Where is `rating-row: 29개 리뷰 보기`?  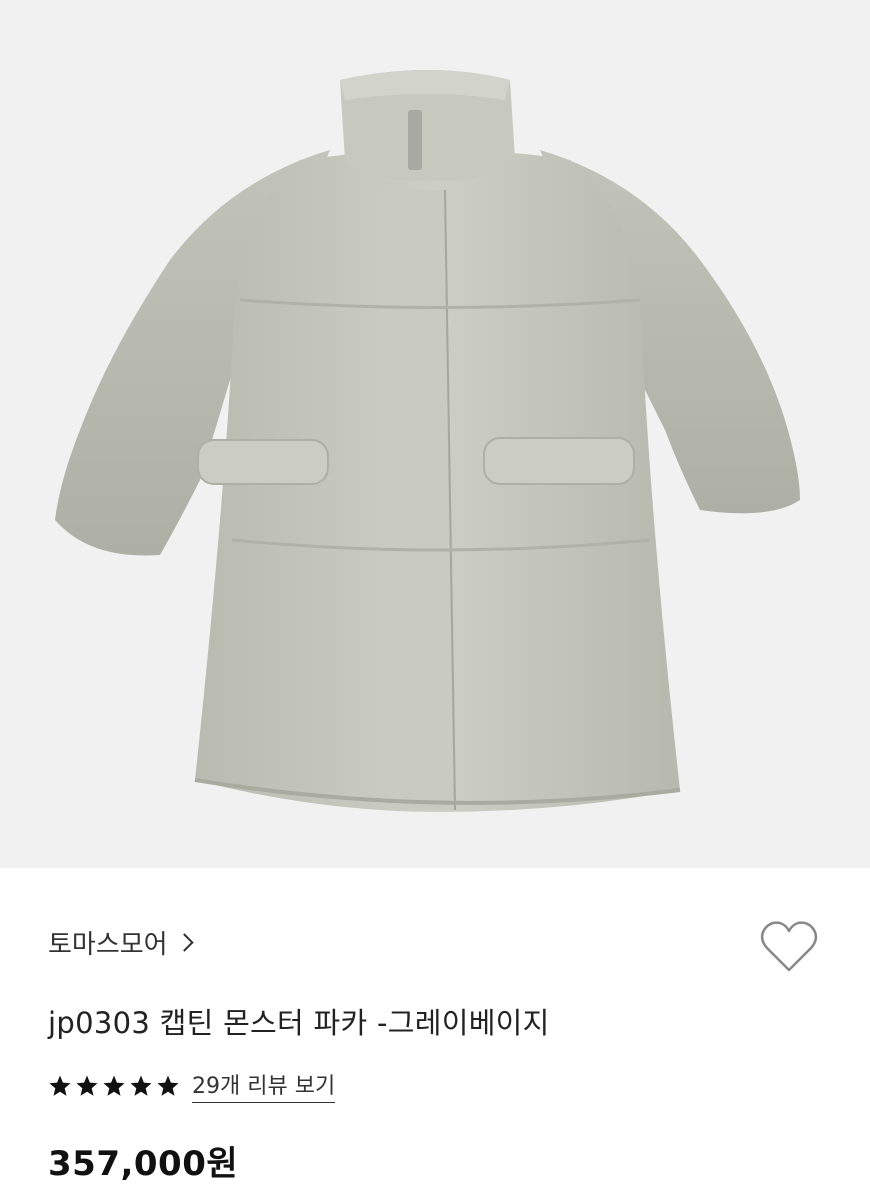
rating-row: 29개 리뷰 보기 is located at coordinates (192, 1085).